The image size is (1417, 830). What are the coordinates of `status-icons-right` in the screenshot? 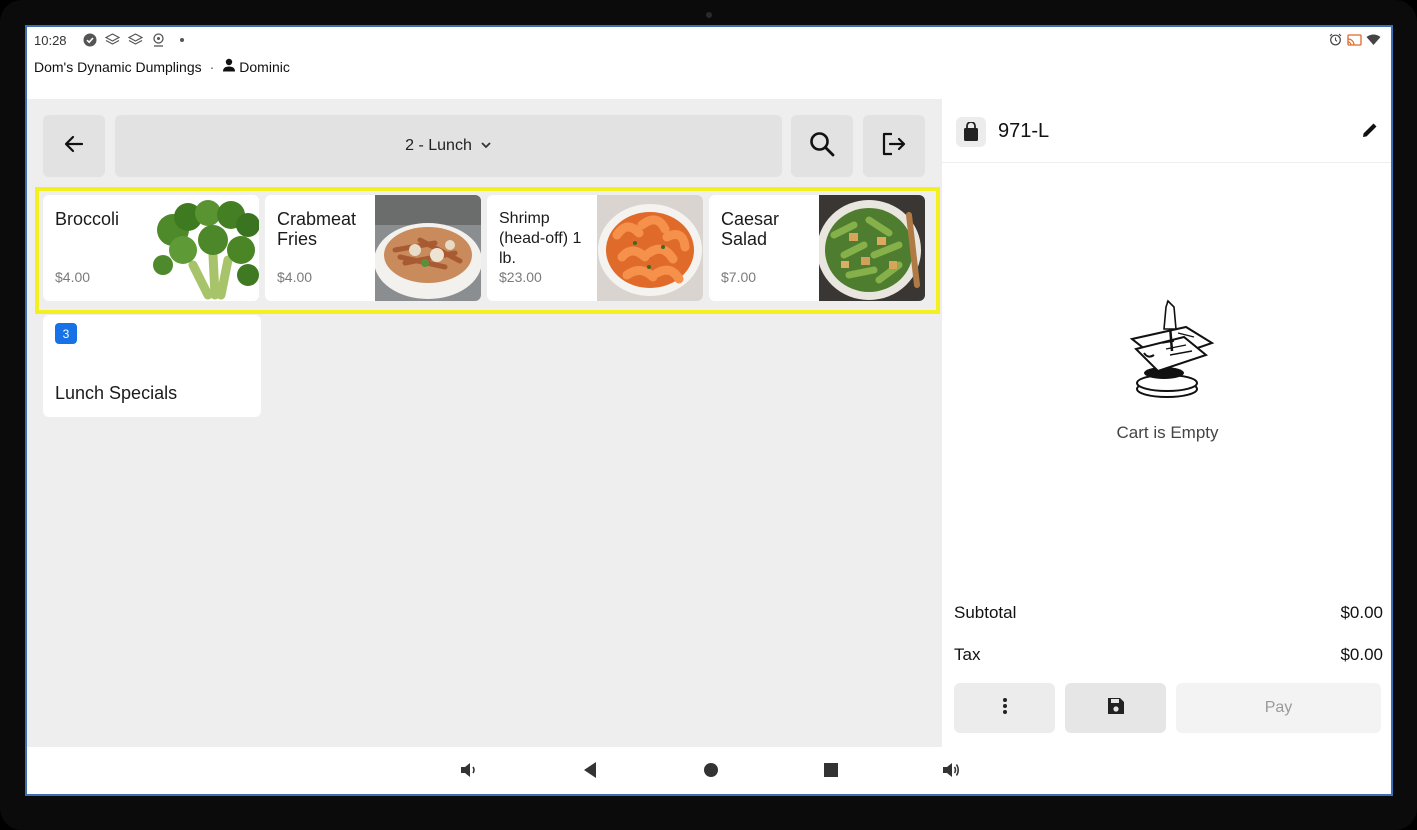 It's located at (1354, 39).